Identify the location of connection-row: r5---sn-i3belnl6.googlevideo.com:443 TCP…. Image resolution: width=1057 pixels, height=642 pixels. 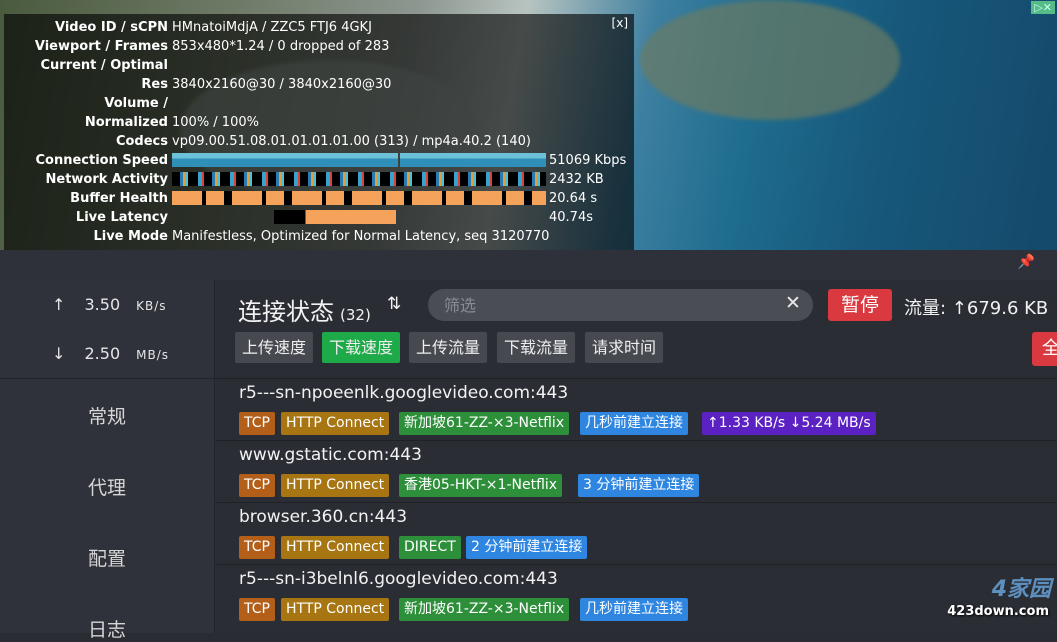
(636, 595).